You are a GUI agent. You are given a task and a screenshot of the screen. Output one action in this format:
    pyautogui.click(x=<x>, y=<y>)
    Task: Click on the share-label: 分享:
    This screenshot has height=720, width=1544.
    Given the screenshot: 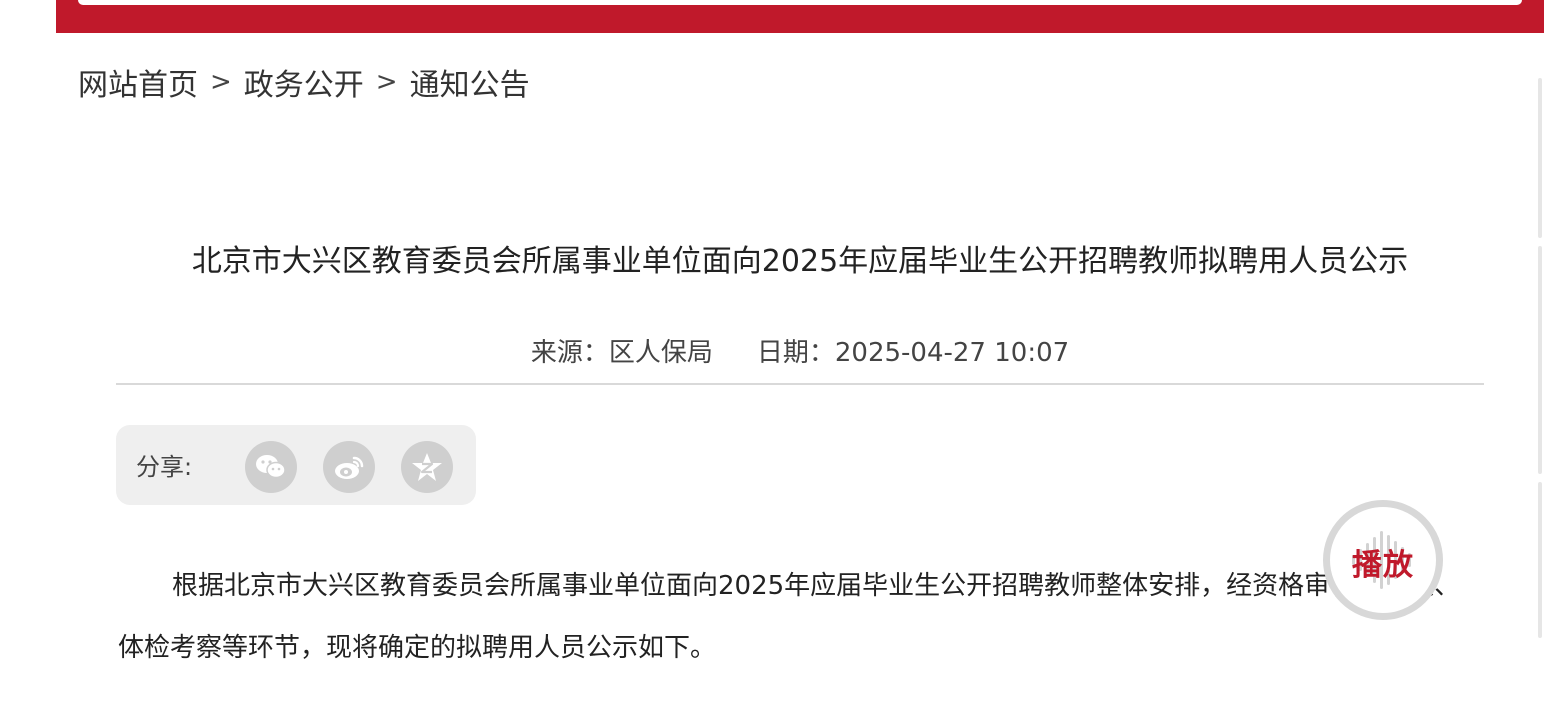 What is the action you would take?
    pyautogui.click(x=164, y=467)
    